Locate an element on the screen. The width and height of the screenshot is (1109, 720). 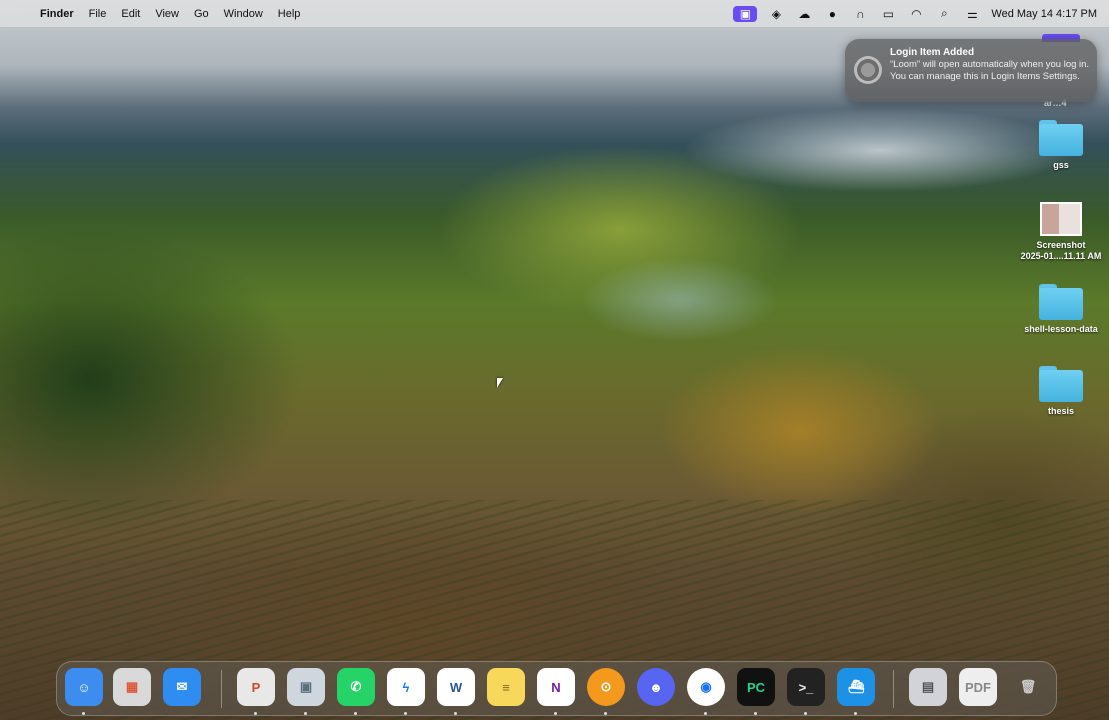
whatsapp-icon: ✆ is located at coordinates (356, 687).